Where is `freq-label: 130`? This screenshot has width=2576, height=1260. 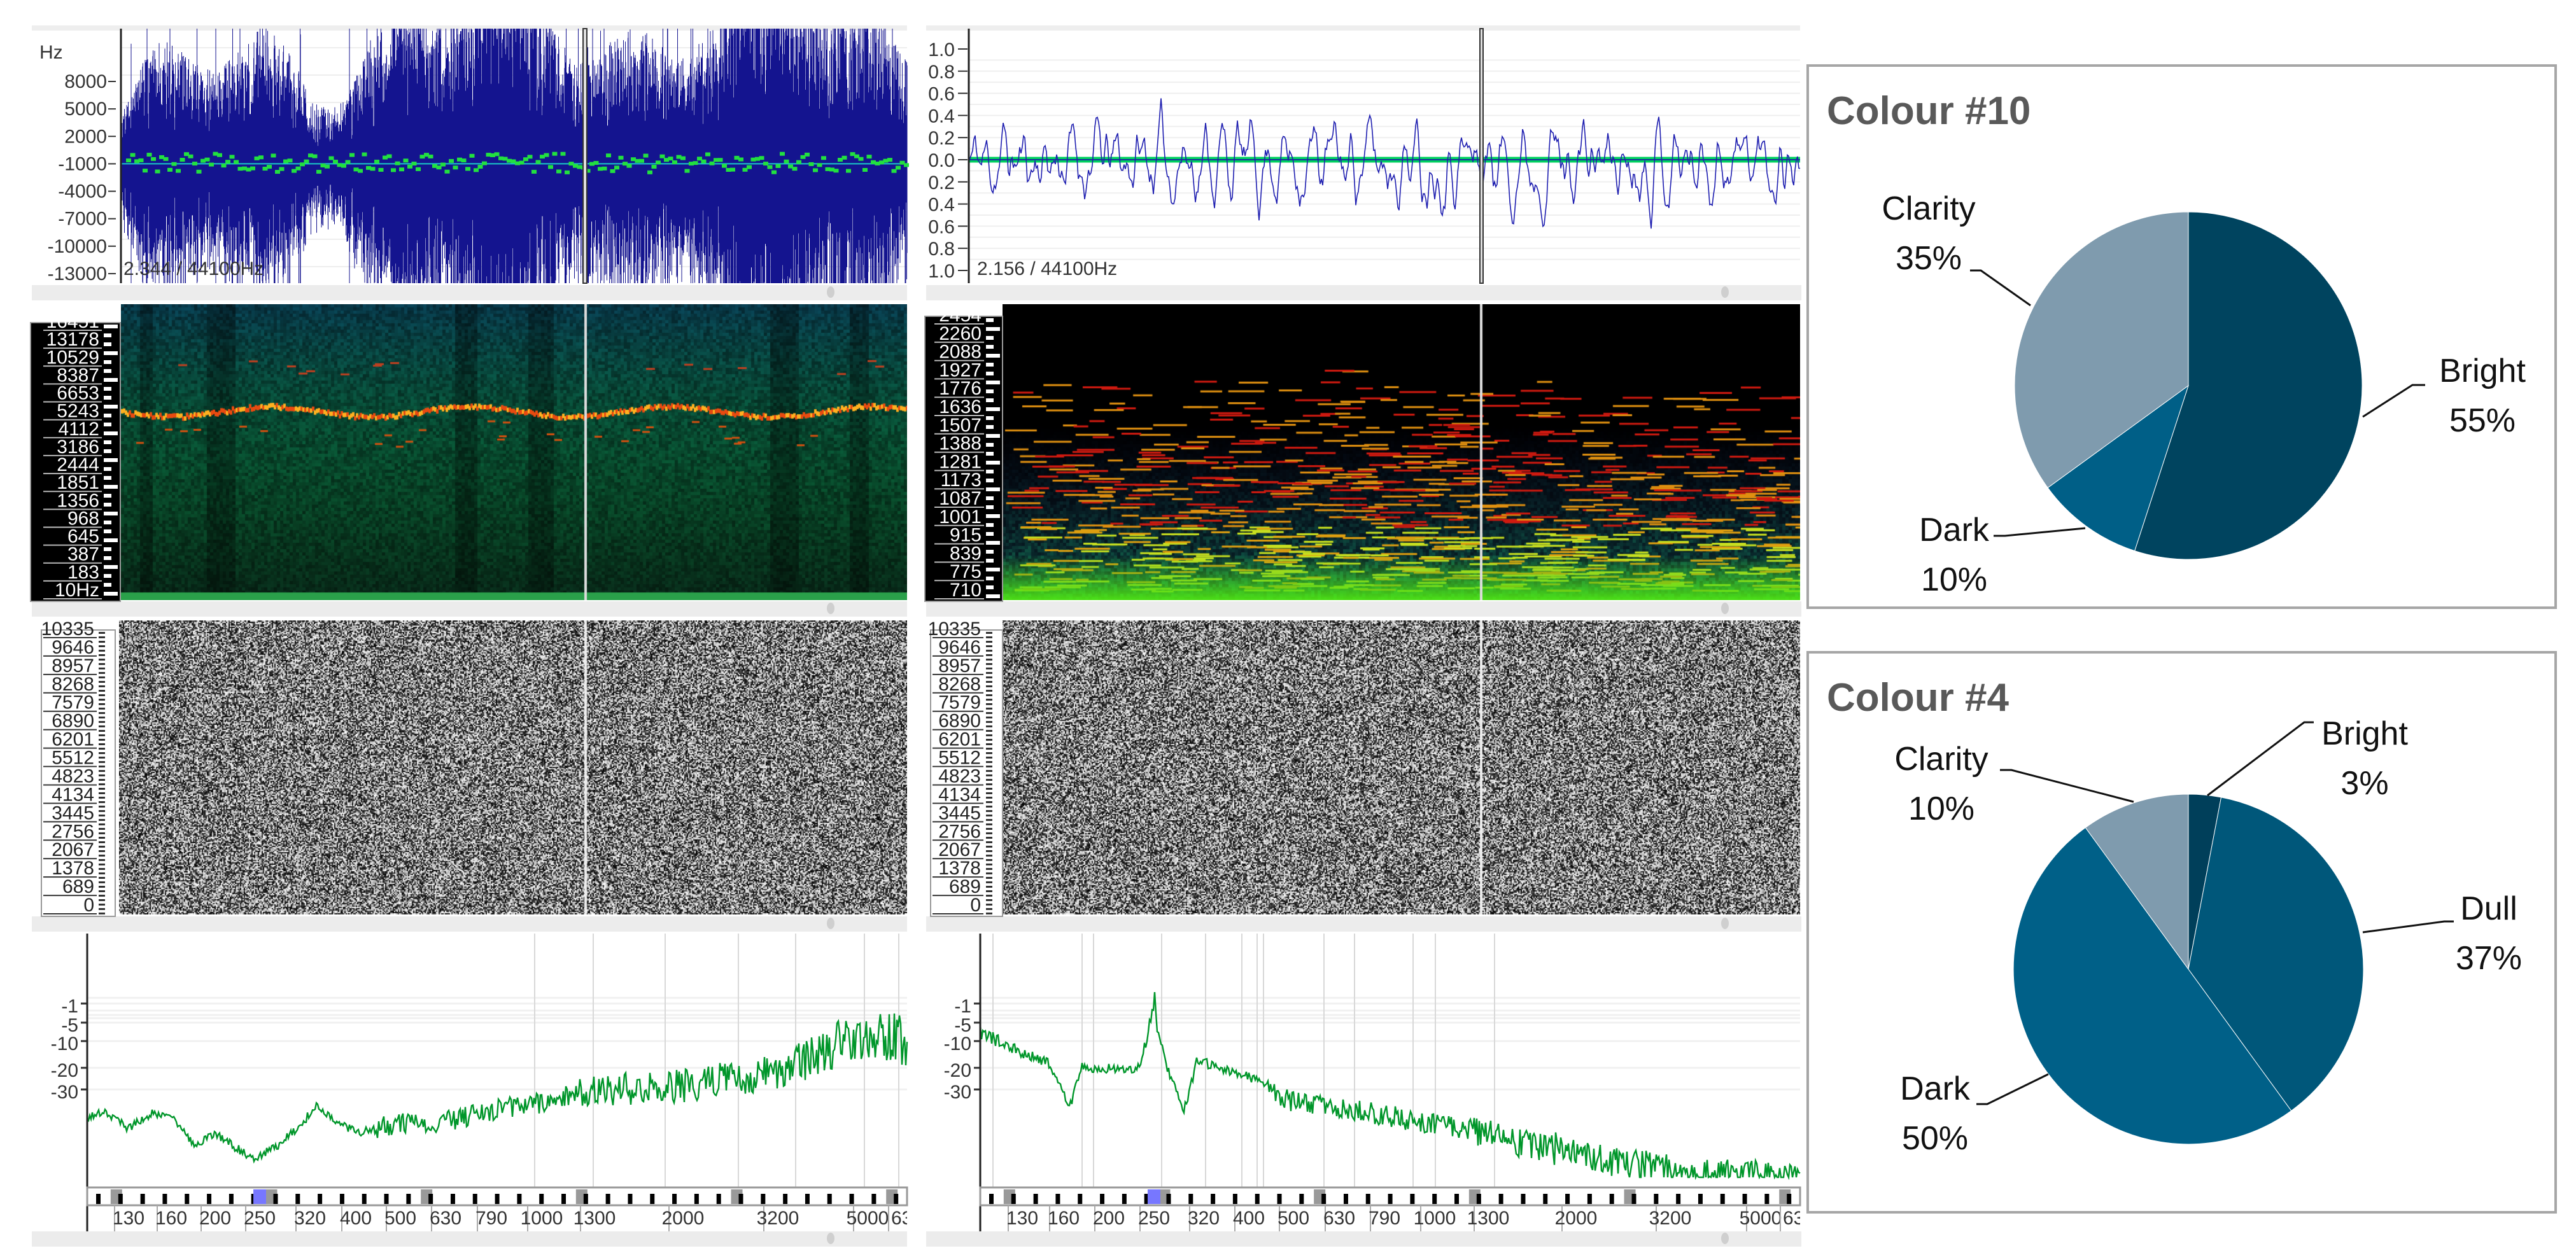
freq-label: 130 is located at coordinates (1022, 1218).